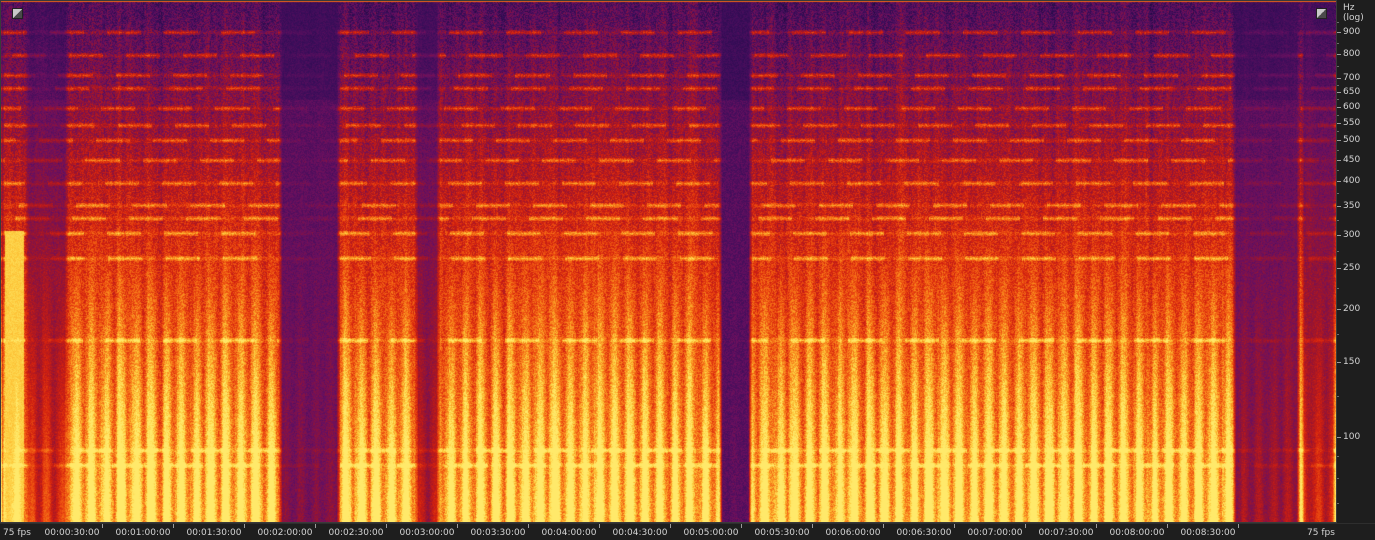 This screenshot has height=540, width=1375. Describe the element at coordinates (1352, 78) in the screenshot. I see `frequency-tick-label: 700` at that location.